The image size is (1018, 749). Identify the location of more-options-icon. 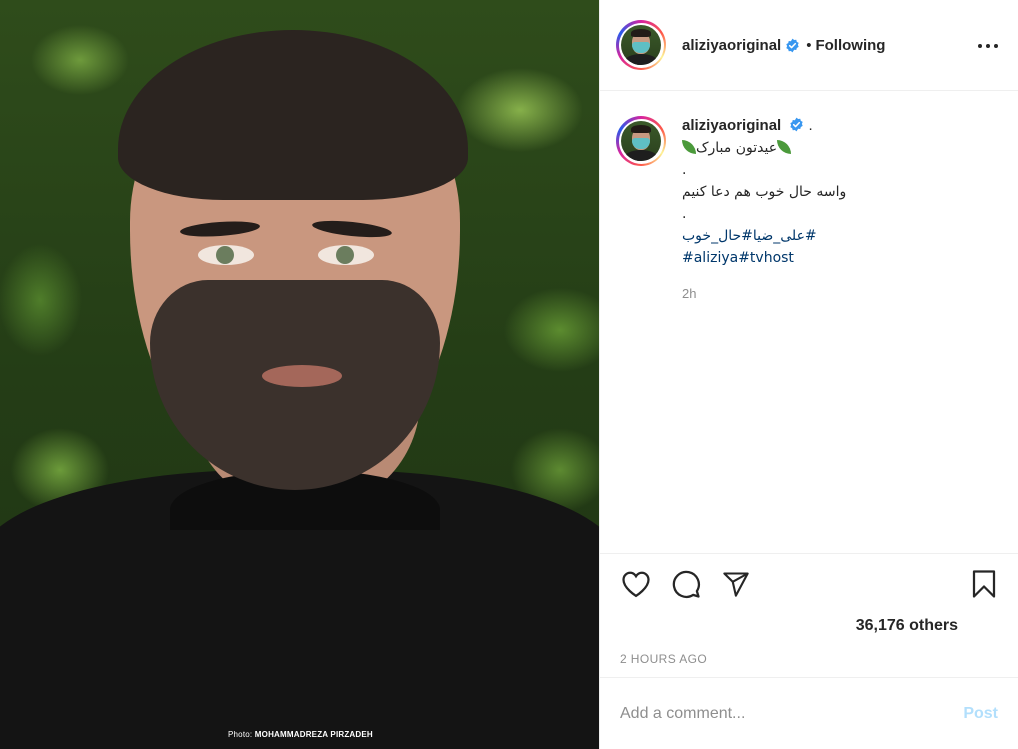
(988, 46).